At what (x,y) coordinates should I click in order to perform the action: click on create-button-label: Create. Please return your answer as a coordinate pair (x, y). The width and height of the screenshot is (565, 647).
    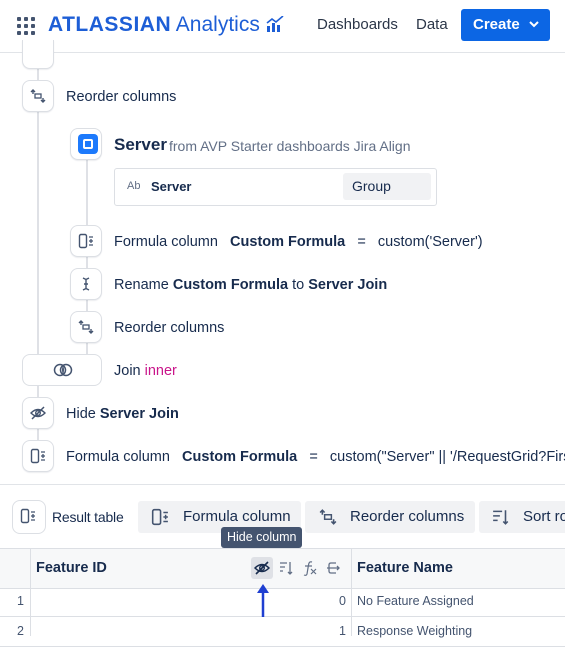
    Looking at the image, I should click on (496, 24).